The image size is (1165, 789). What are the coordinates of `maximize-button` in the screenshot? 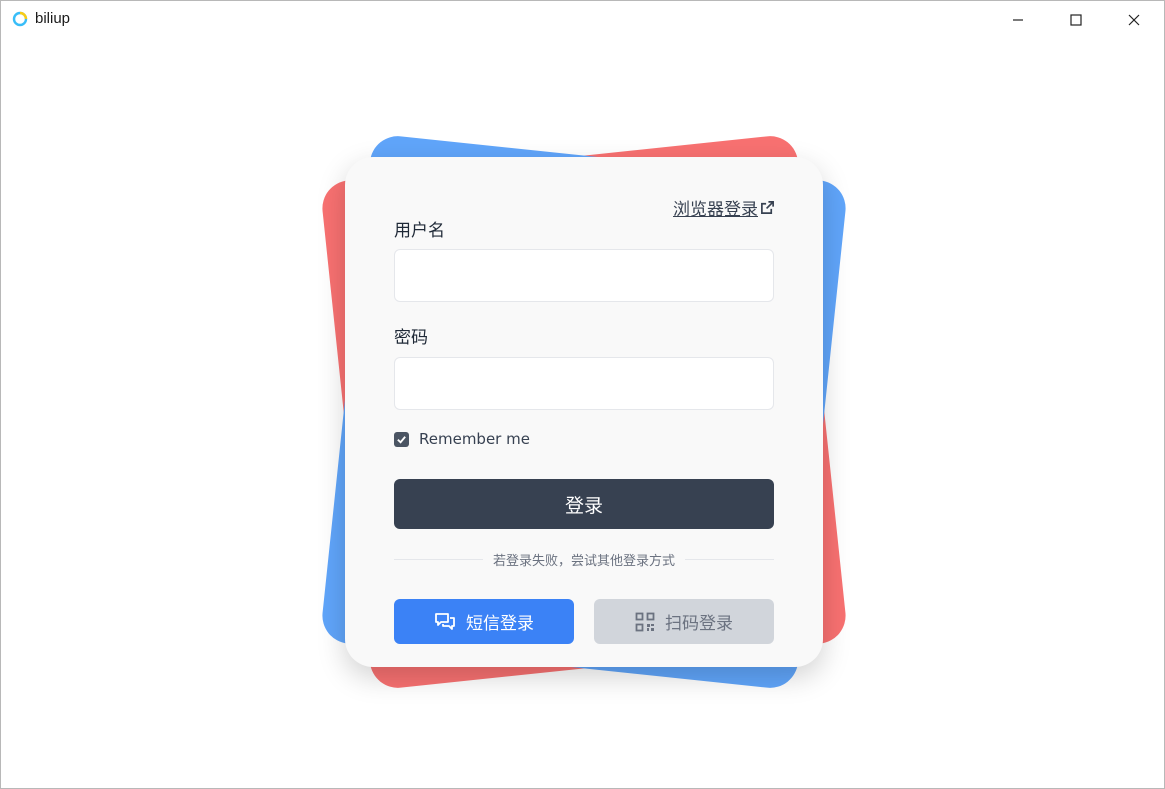 It's located at (1076, 20).